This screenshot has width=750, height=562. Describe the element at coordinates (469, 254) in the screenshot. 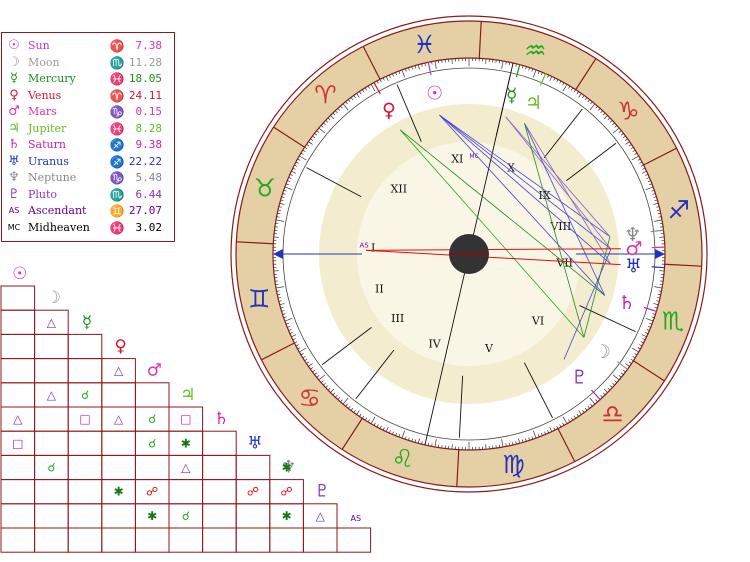

I see `center-hub` at that location.